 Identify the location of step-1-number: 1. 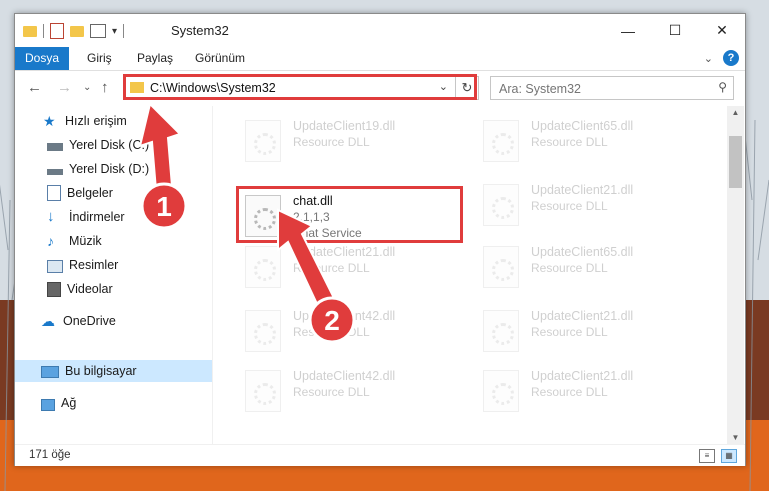
(164, 206).